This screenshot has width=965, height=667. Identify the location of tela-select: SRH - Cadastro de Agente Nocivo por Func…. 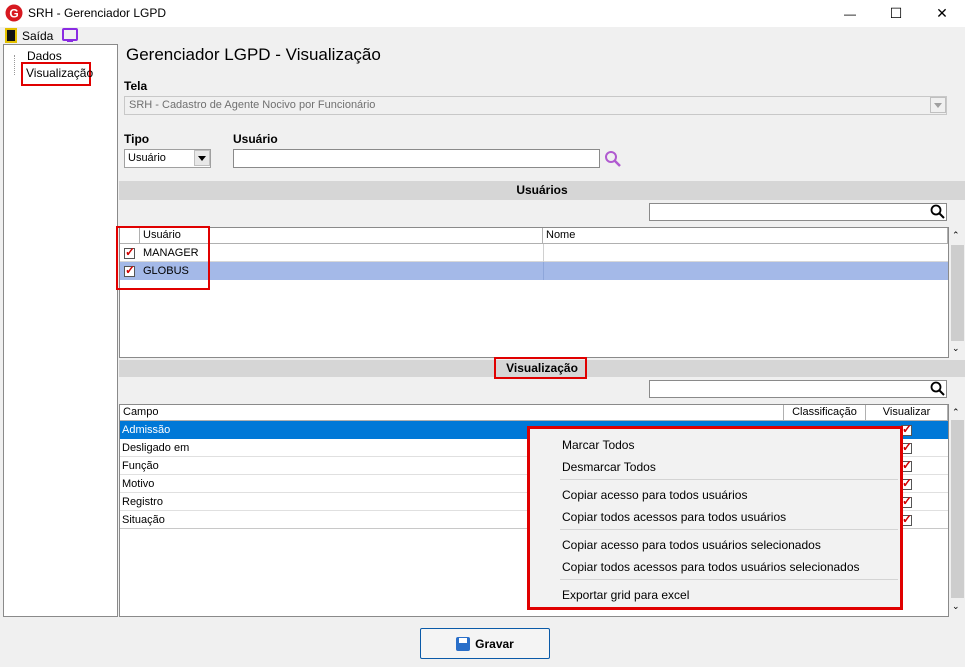
(535, 105).